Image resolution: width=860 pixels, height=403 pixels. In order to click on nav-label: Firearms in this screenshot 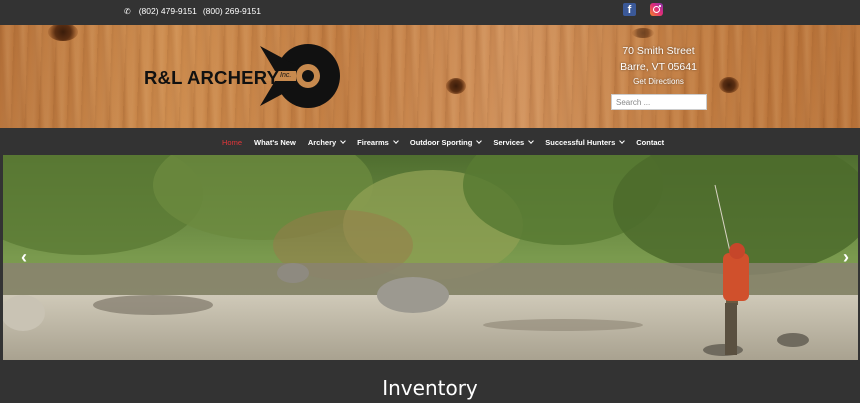, I will do `click(373, 142)`.